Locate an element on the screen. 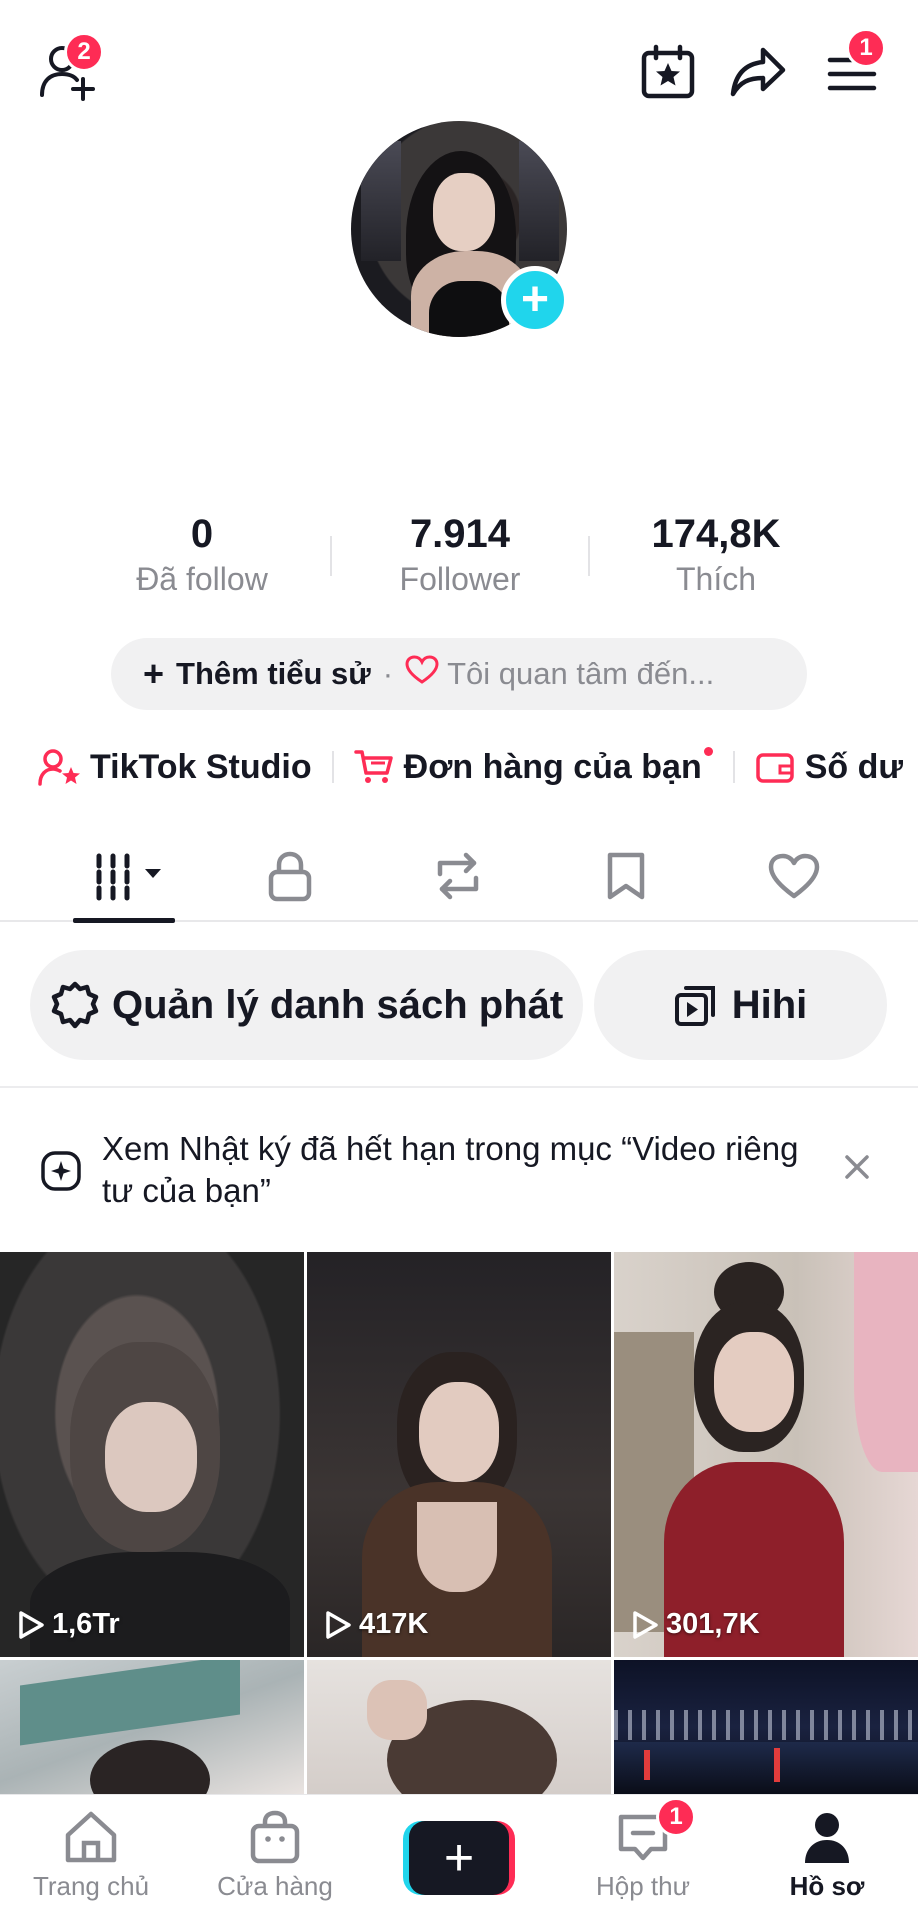 This screenshot has width=918, height=1920. links-row: TikTok Studio Đơn hàng của bạn Số dư is located at coordinates (470, 767).